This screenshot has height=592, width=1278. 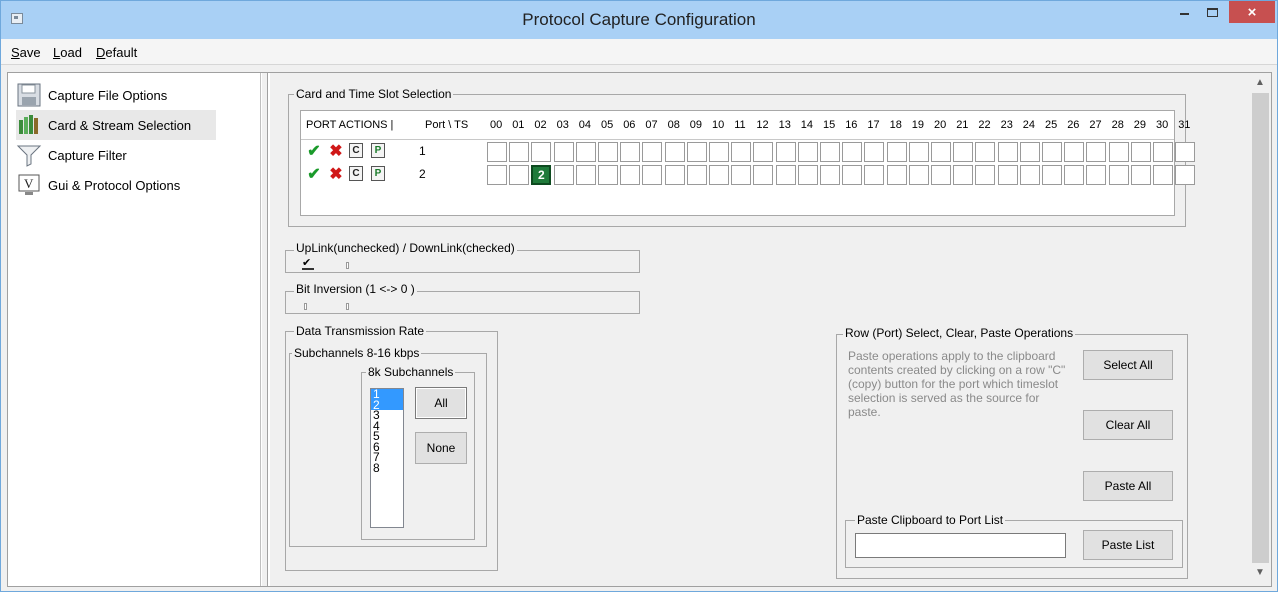 I want to click on subchannel-list: 12345678, so click(x=387, y=458).